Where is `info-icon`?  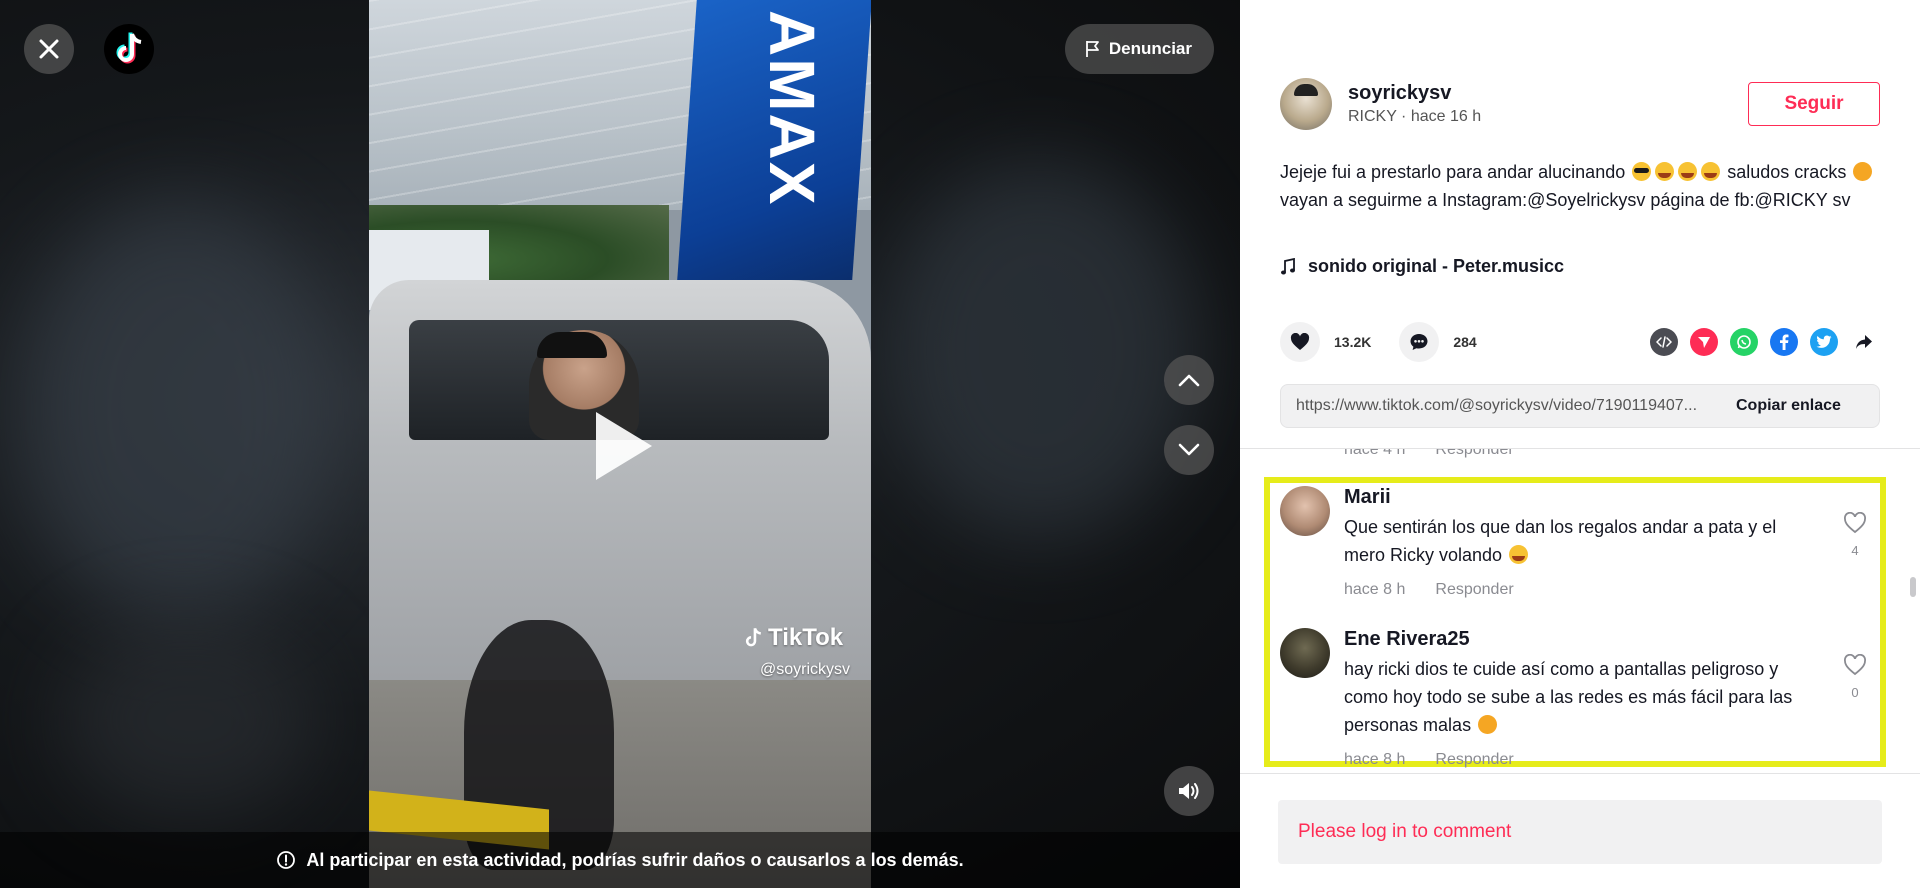 info-icon is located at coordinates (286, 860).